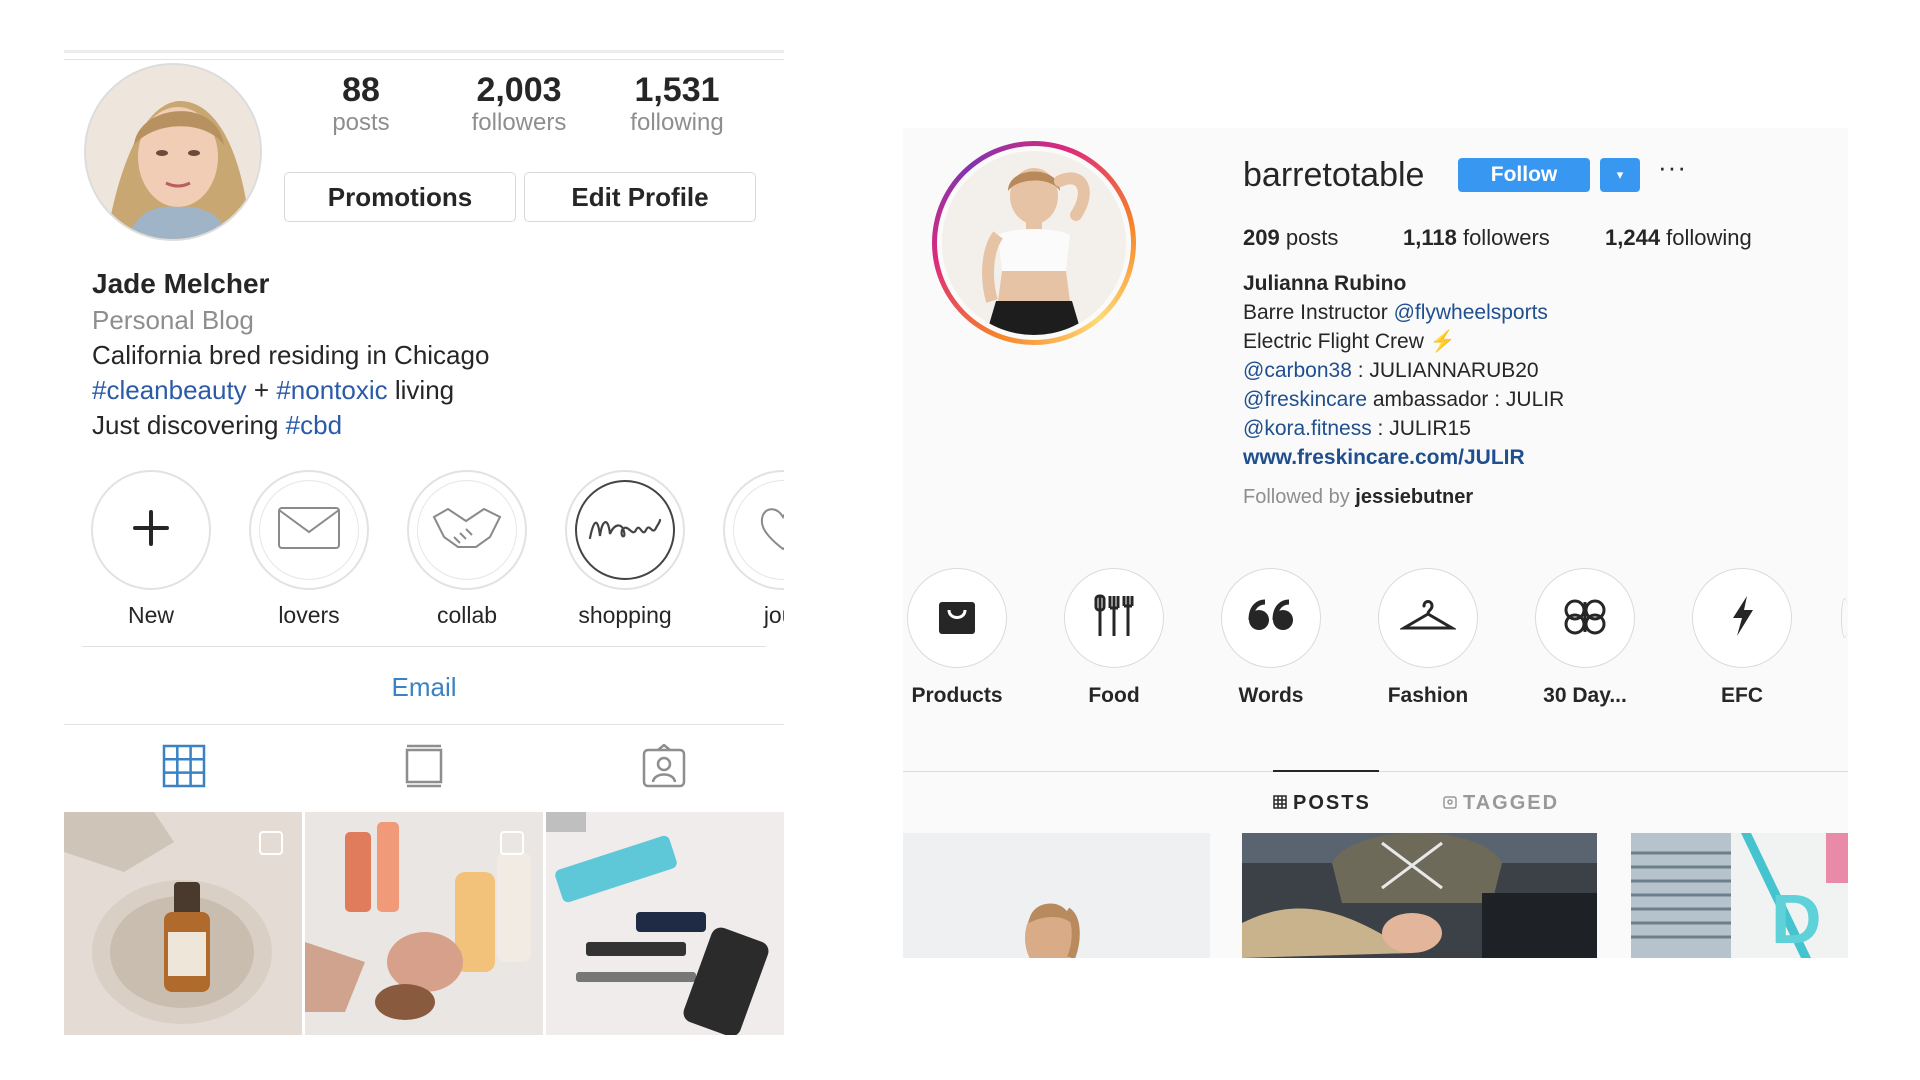  Describe the element at coordinates (1796, 919) in the screenshot. I see `sign-letters: D` at that location.